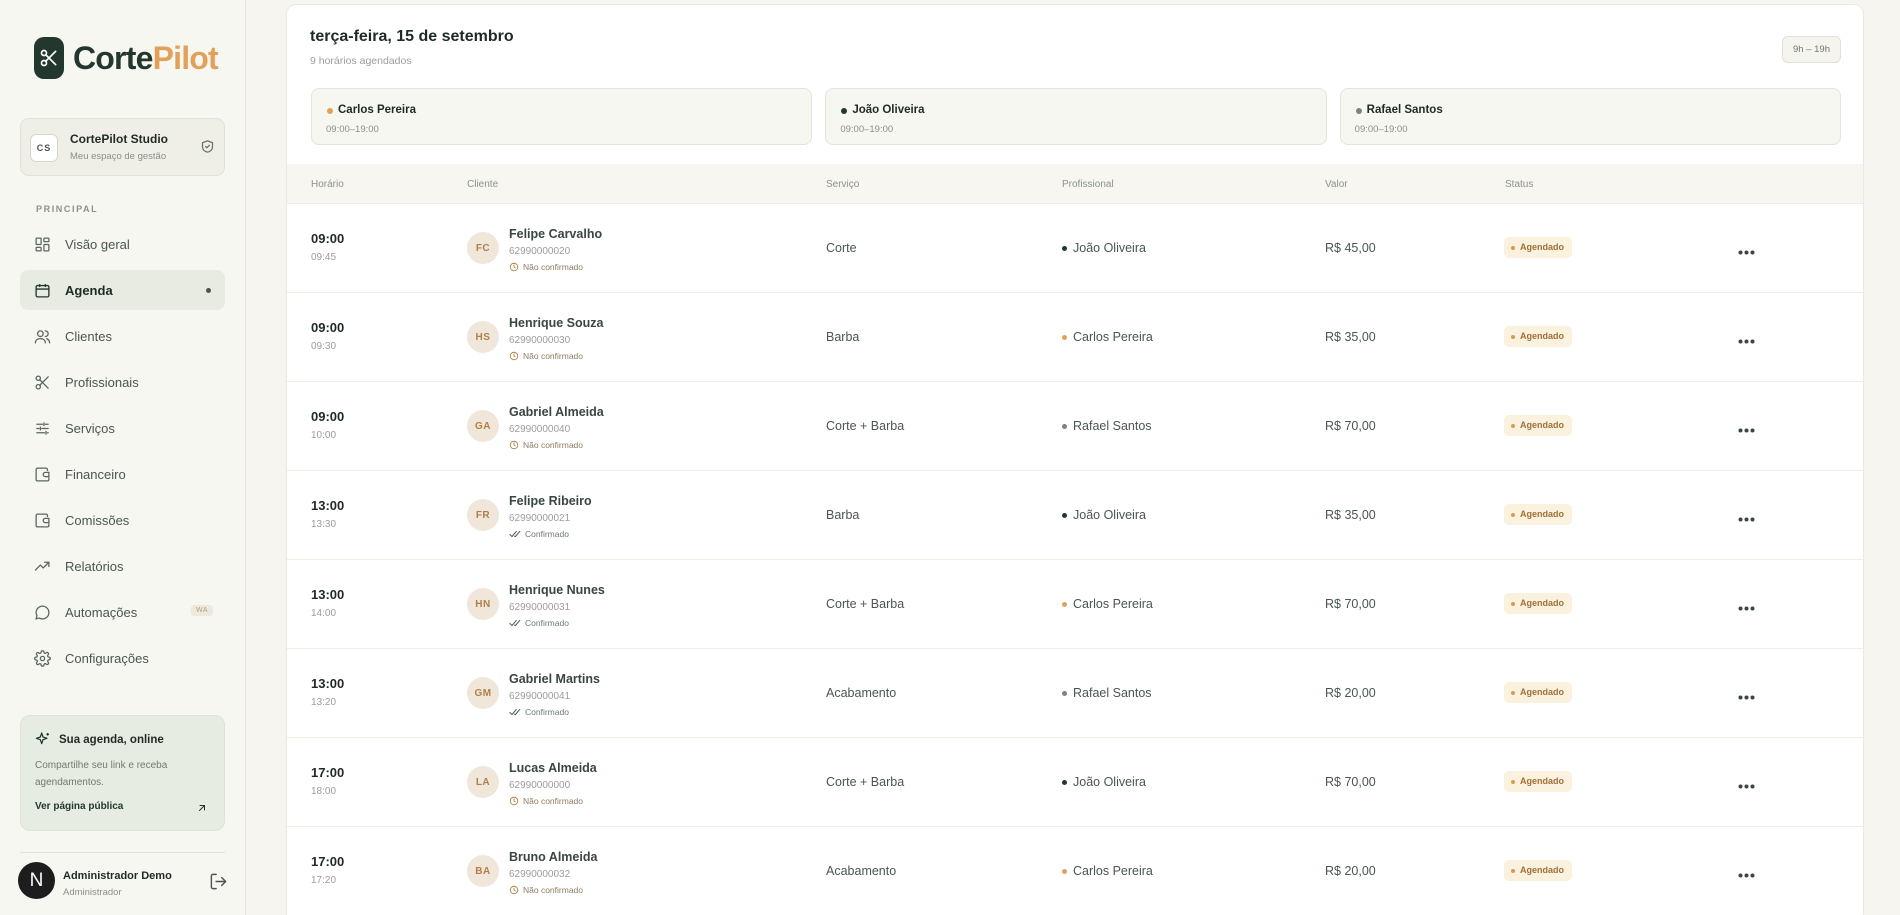  I want to click on professional-cell: Rafael Santos, so click(1107, 426).